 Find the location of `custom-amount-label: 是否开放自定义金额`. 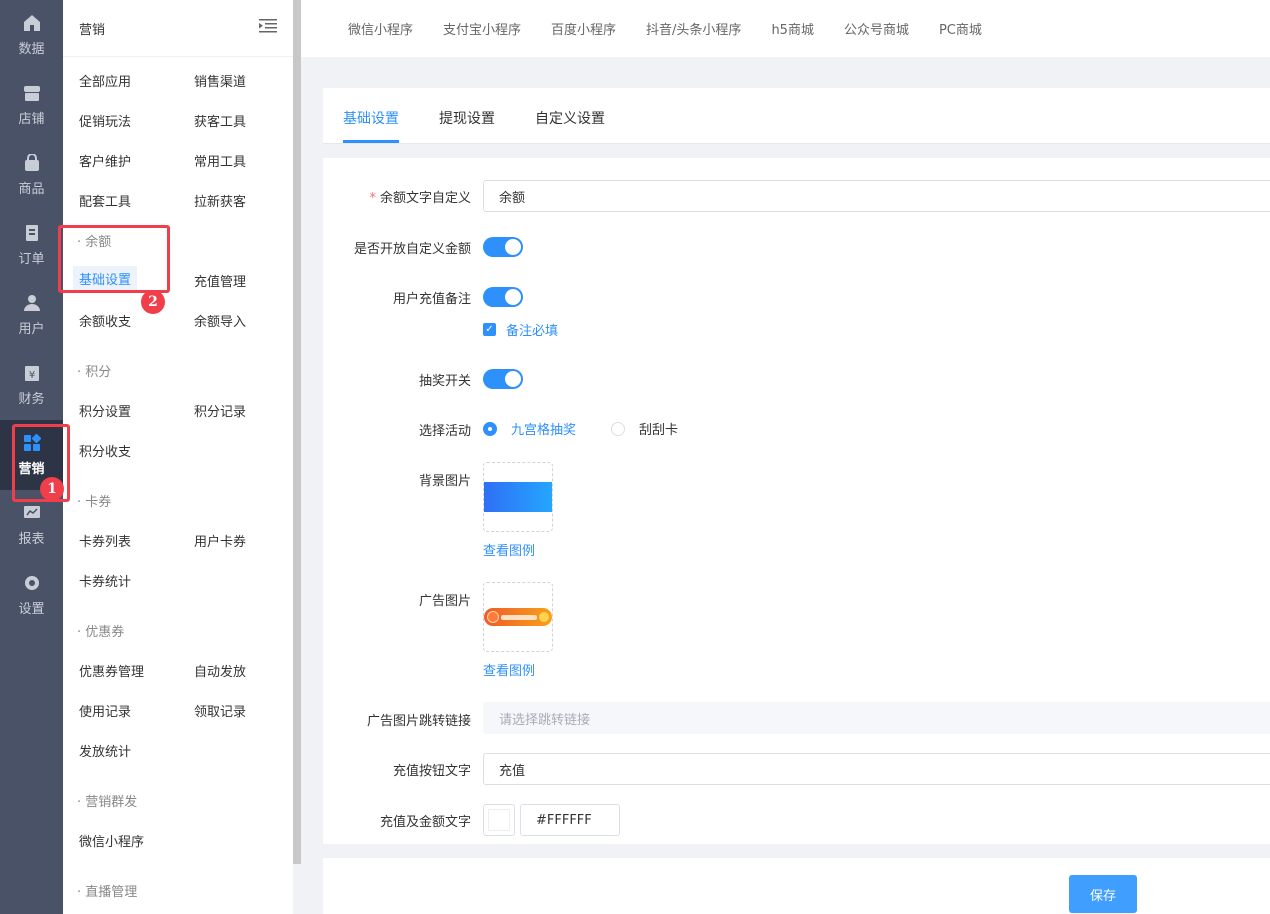

custom-amount-label: 是否开放自定义金额 is located at coordinates (412, 249).